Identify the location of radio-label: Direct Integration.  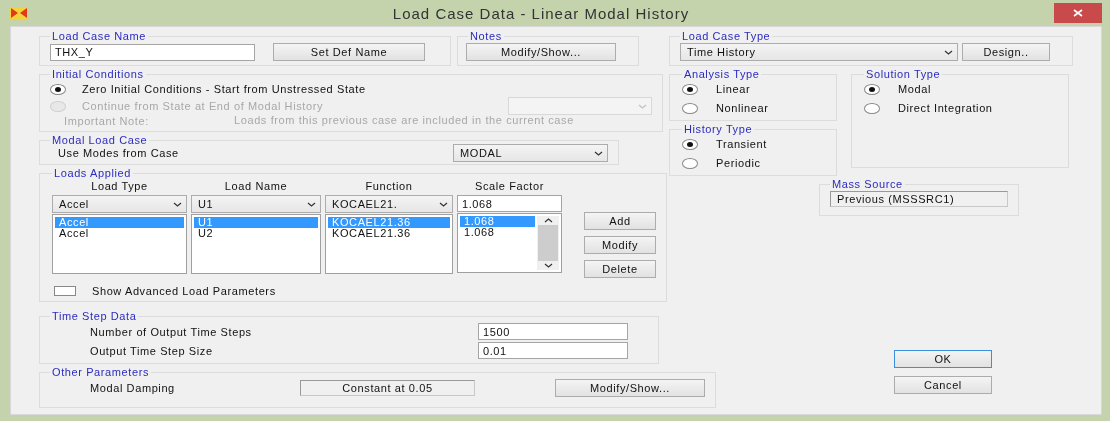
(945, 108).